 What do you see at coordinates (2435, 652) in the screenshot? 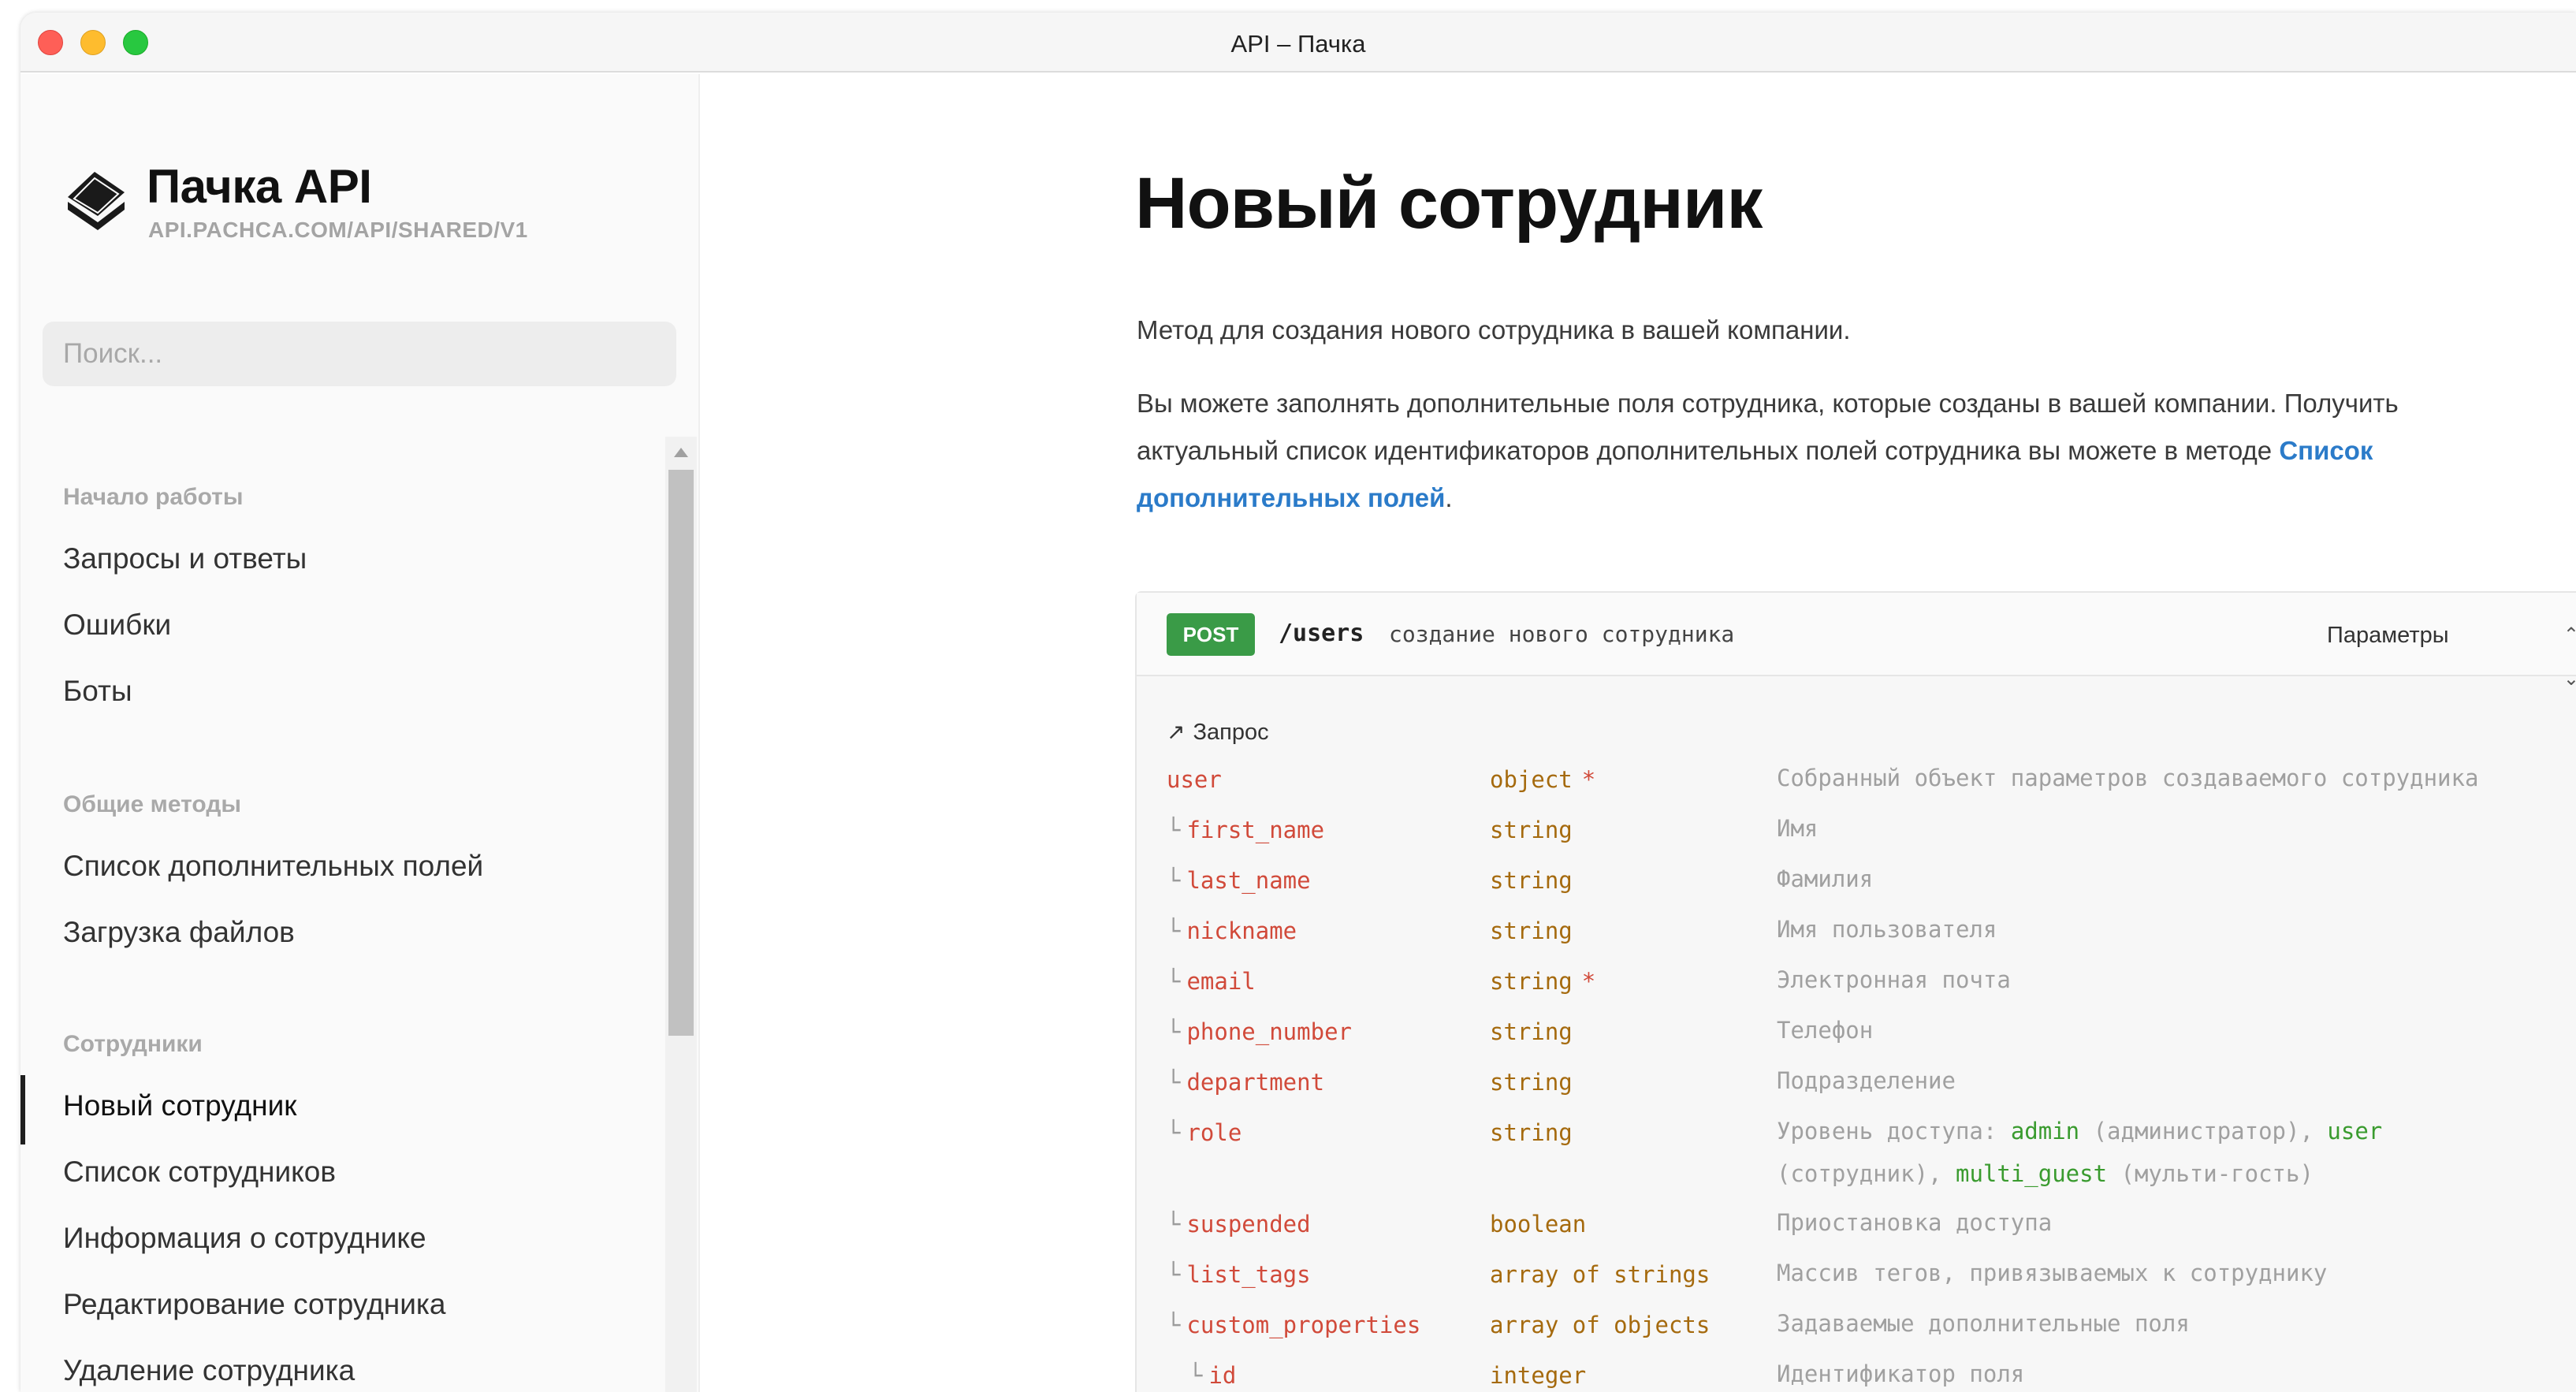
I see `params-select: Параметры ⌃ ⌄` at bounding box center [2435, 652].